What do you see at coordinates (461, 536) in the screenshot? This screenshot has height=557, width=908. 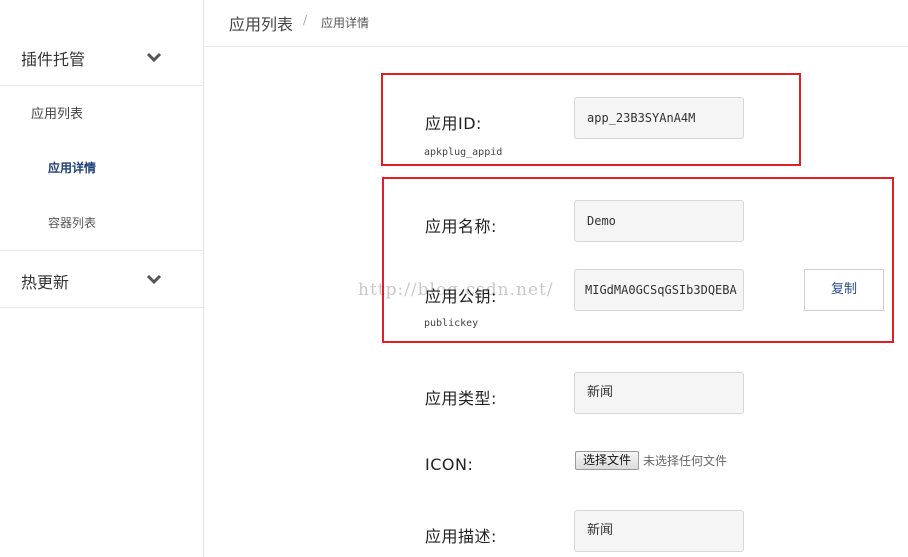 I see `app-desc-label: 应用描述:` at bounding box center [461, 536].